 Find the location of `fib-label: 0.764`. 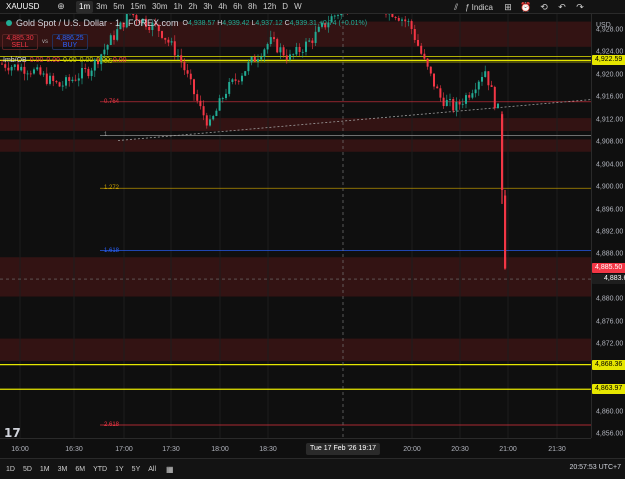

fib-label: 0.764 is located at coordinates (112, 101).